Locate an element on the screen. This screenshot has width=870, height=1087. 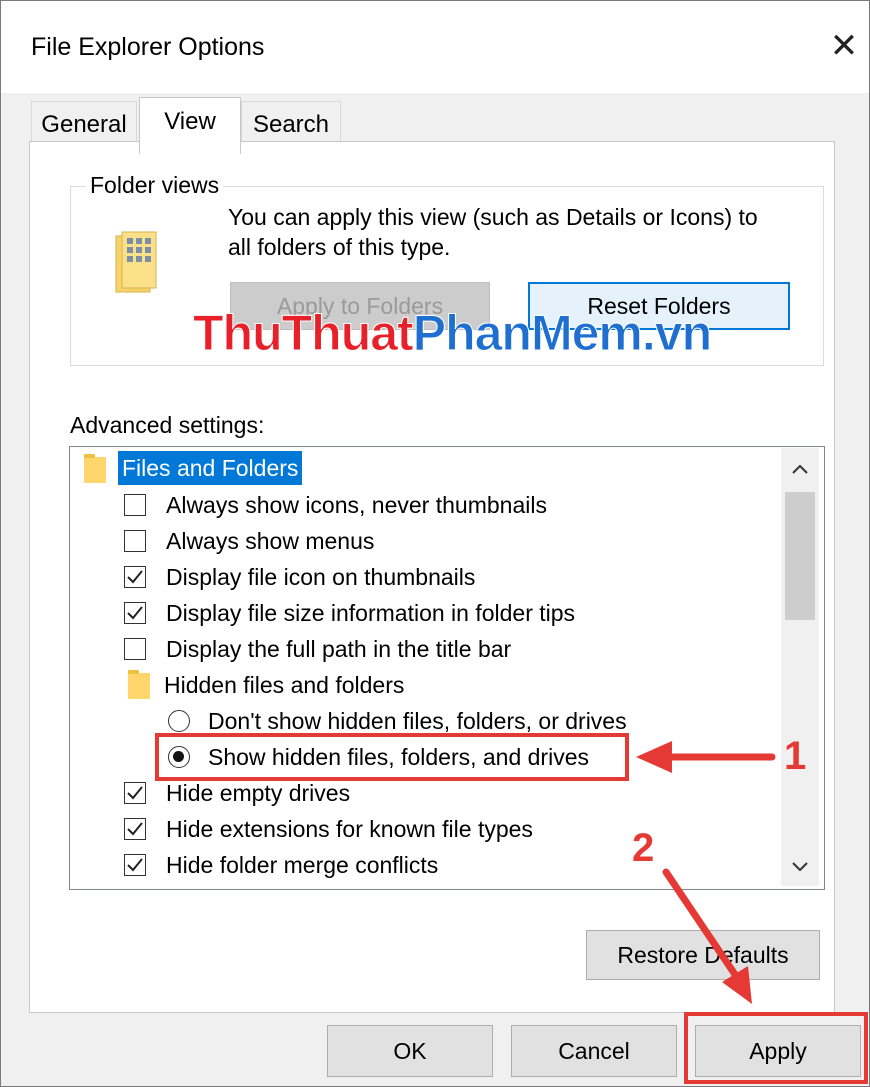
annotation-step-1: 1 is located at coordinates (795, 756).